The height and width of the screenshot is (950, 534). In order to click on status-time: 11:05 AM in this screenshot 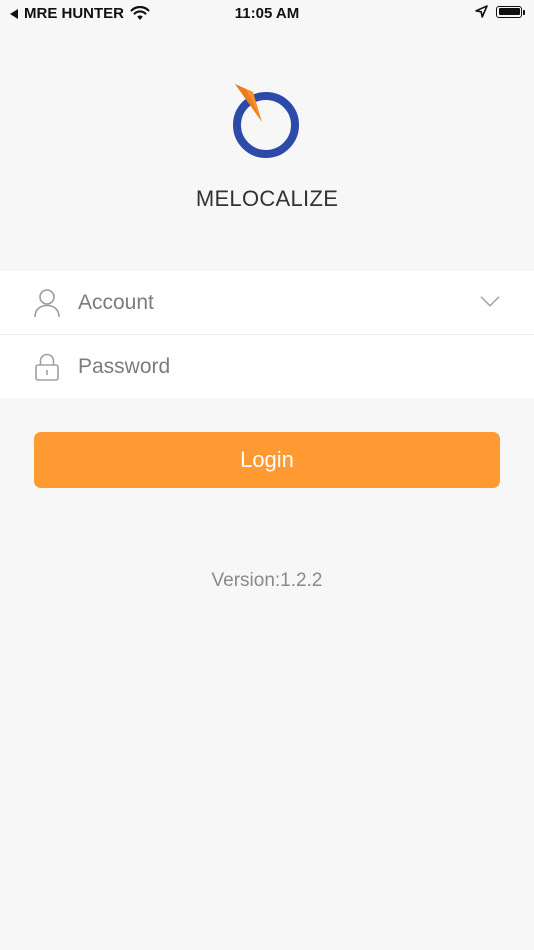, I will do `click(267, 13)`.